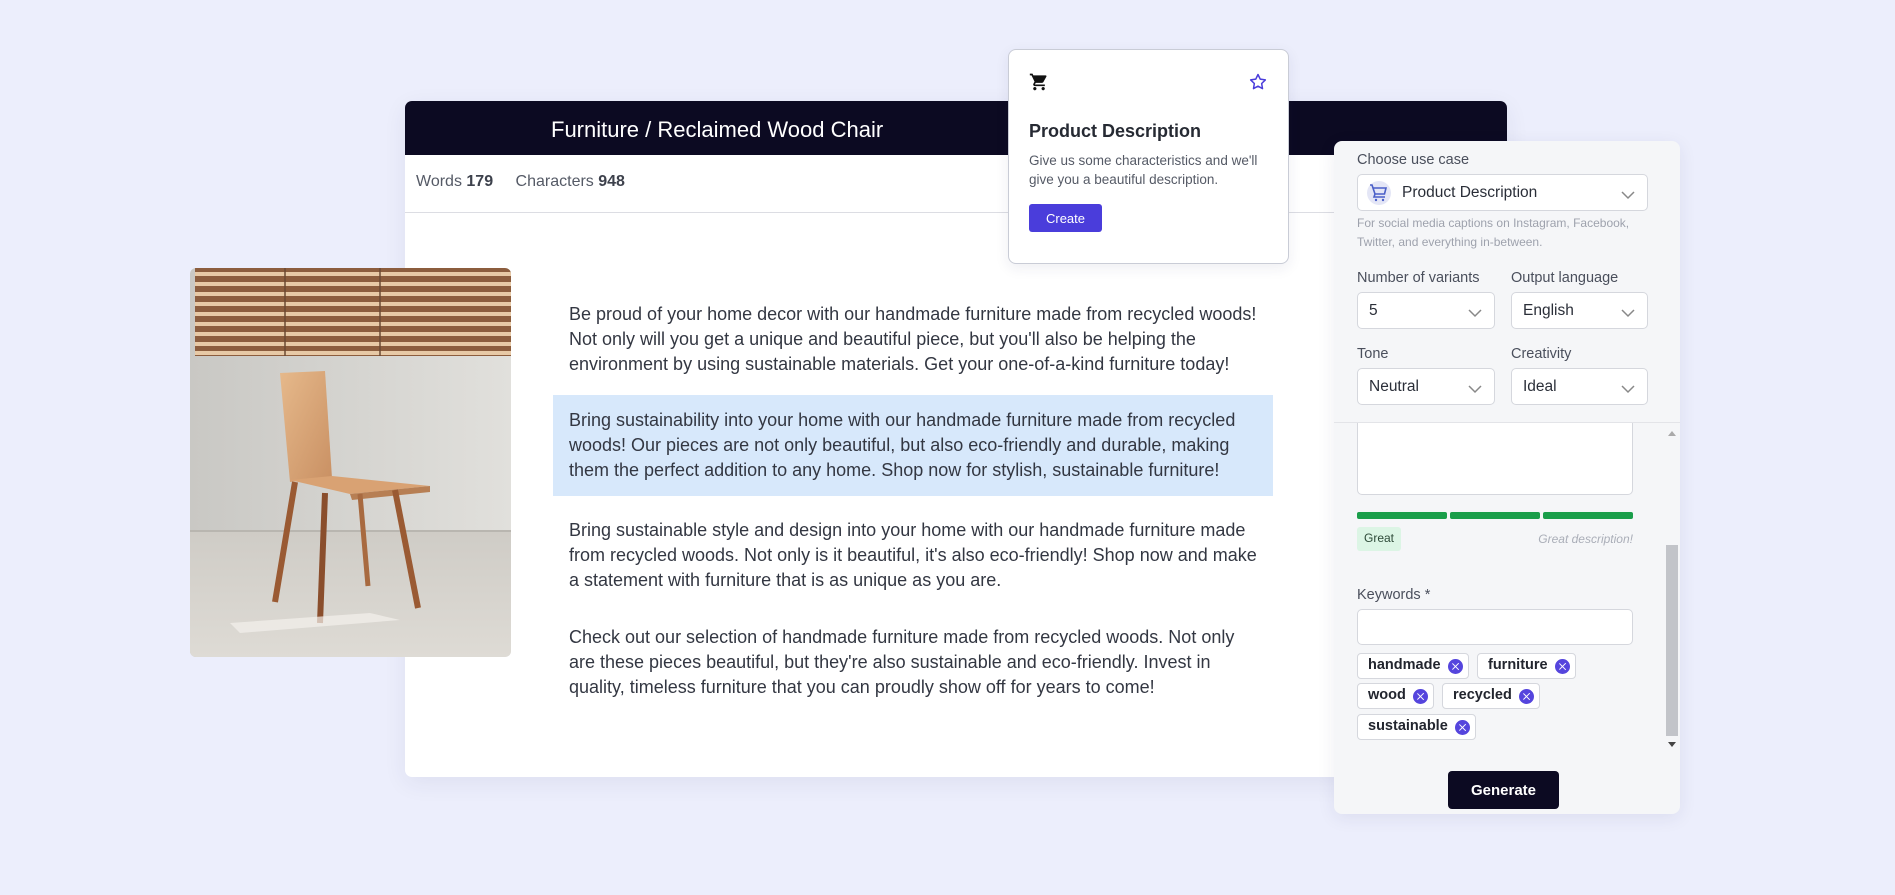 This screenshot has width=1895, height=895. What do you see at coordinates (1258, 83) in the screenshot?
I see `star-icon` at bounding box center [1258, 83].